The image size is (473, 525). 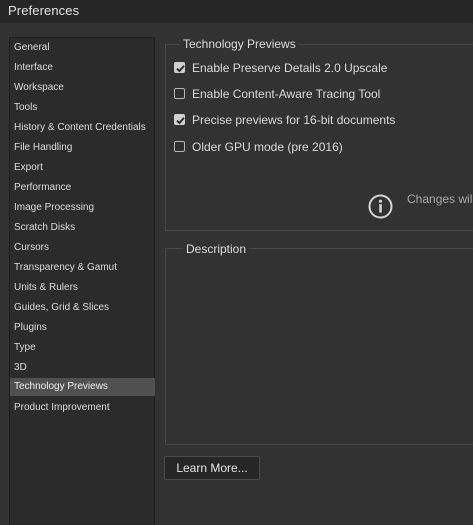 What do you see at coordinates (82, 408) in the screenshot?
I see `sidebar-item-product-improvement: Product Improvement` at bounding box center [82, 408].